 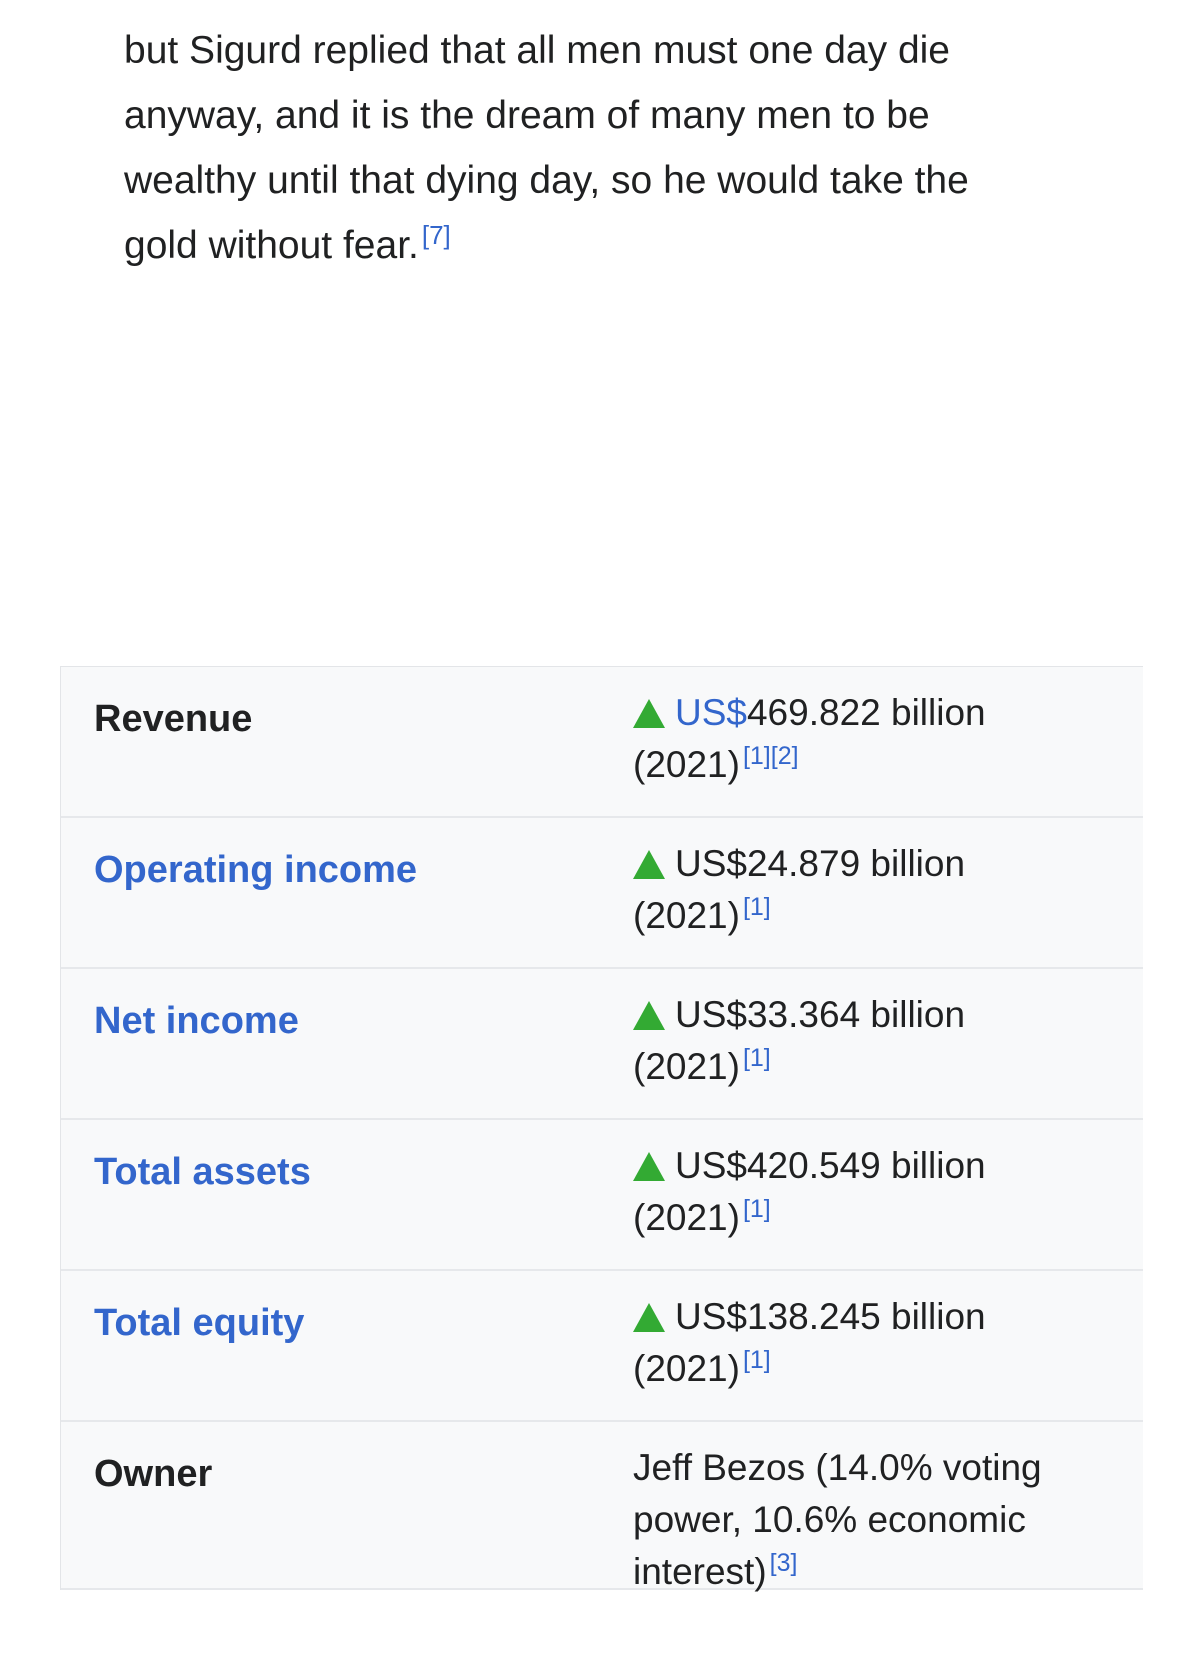 What do you see at coordinates (700, 1571) in the screenshot?
I see `value-text: interest)` at bounding box center [700, 1571].